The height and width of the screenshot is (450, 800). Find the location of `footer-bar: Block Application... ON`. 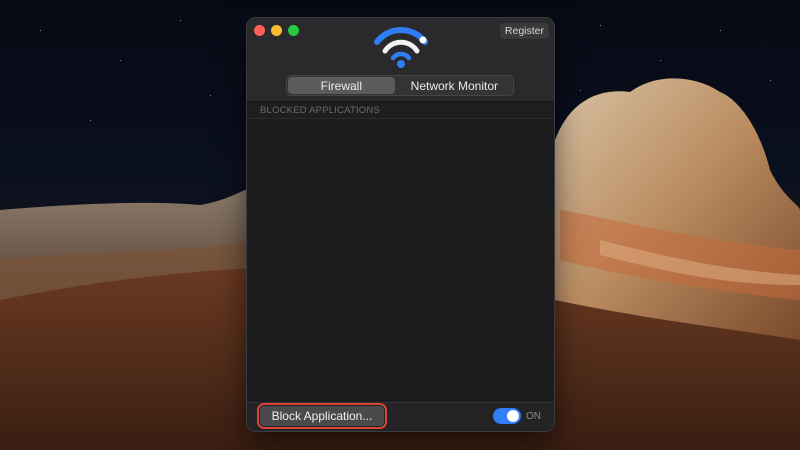

footer-bar: Block Application... ON is located at coordinates (400, 416).